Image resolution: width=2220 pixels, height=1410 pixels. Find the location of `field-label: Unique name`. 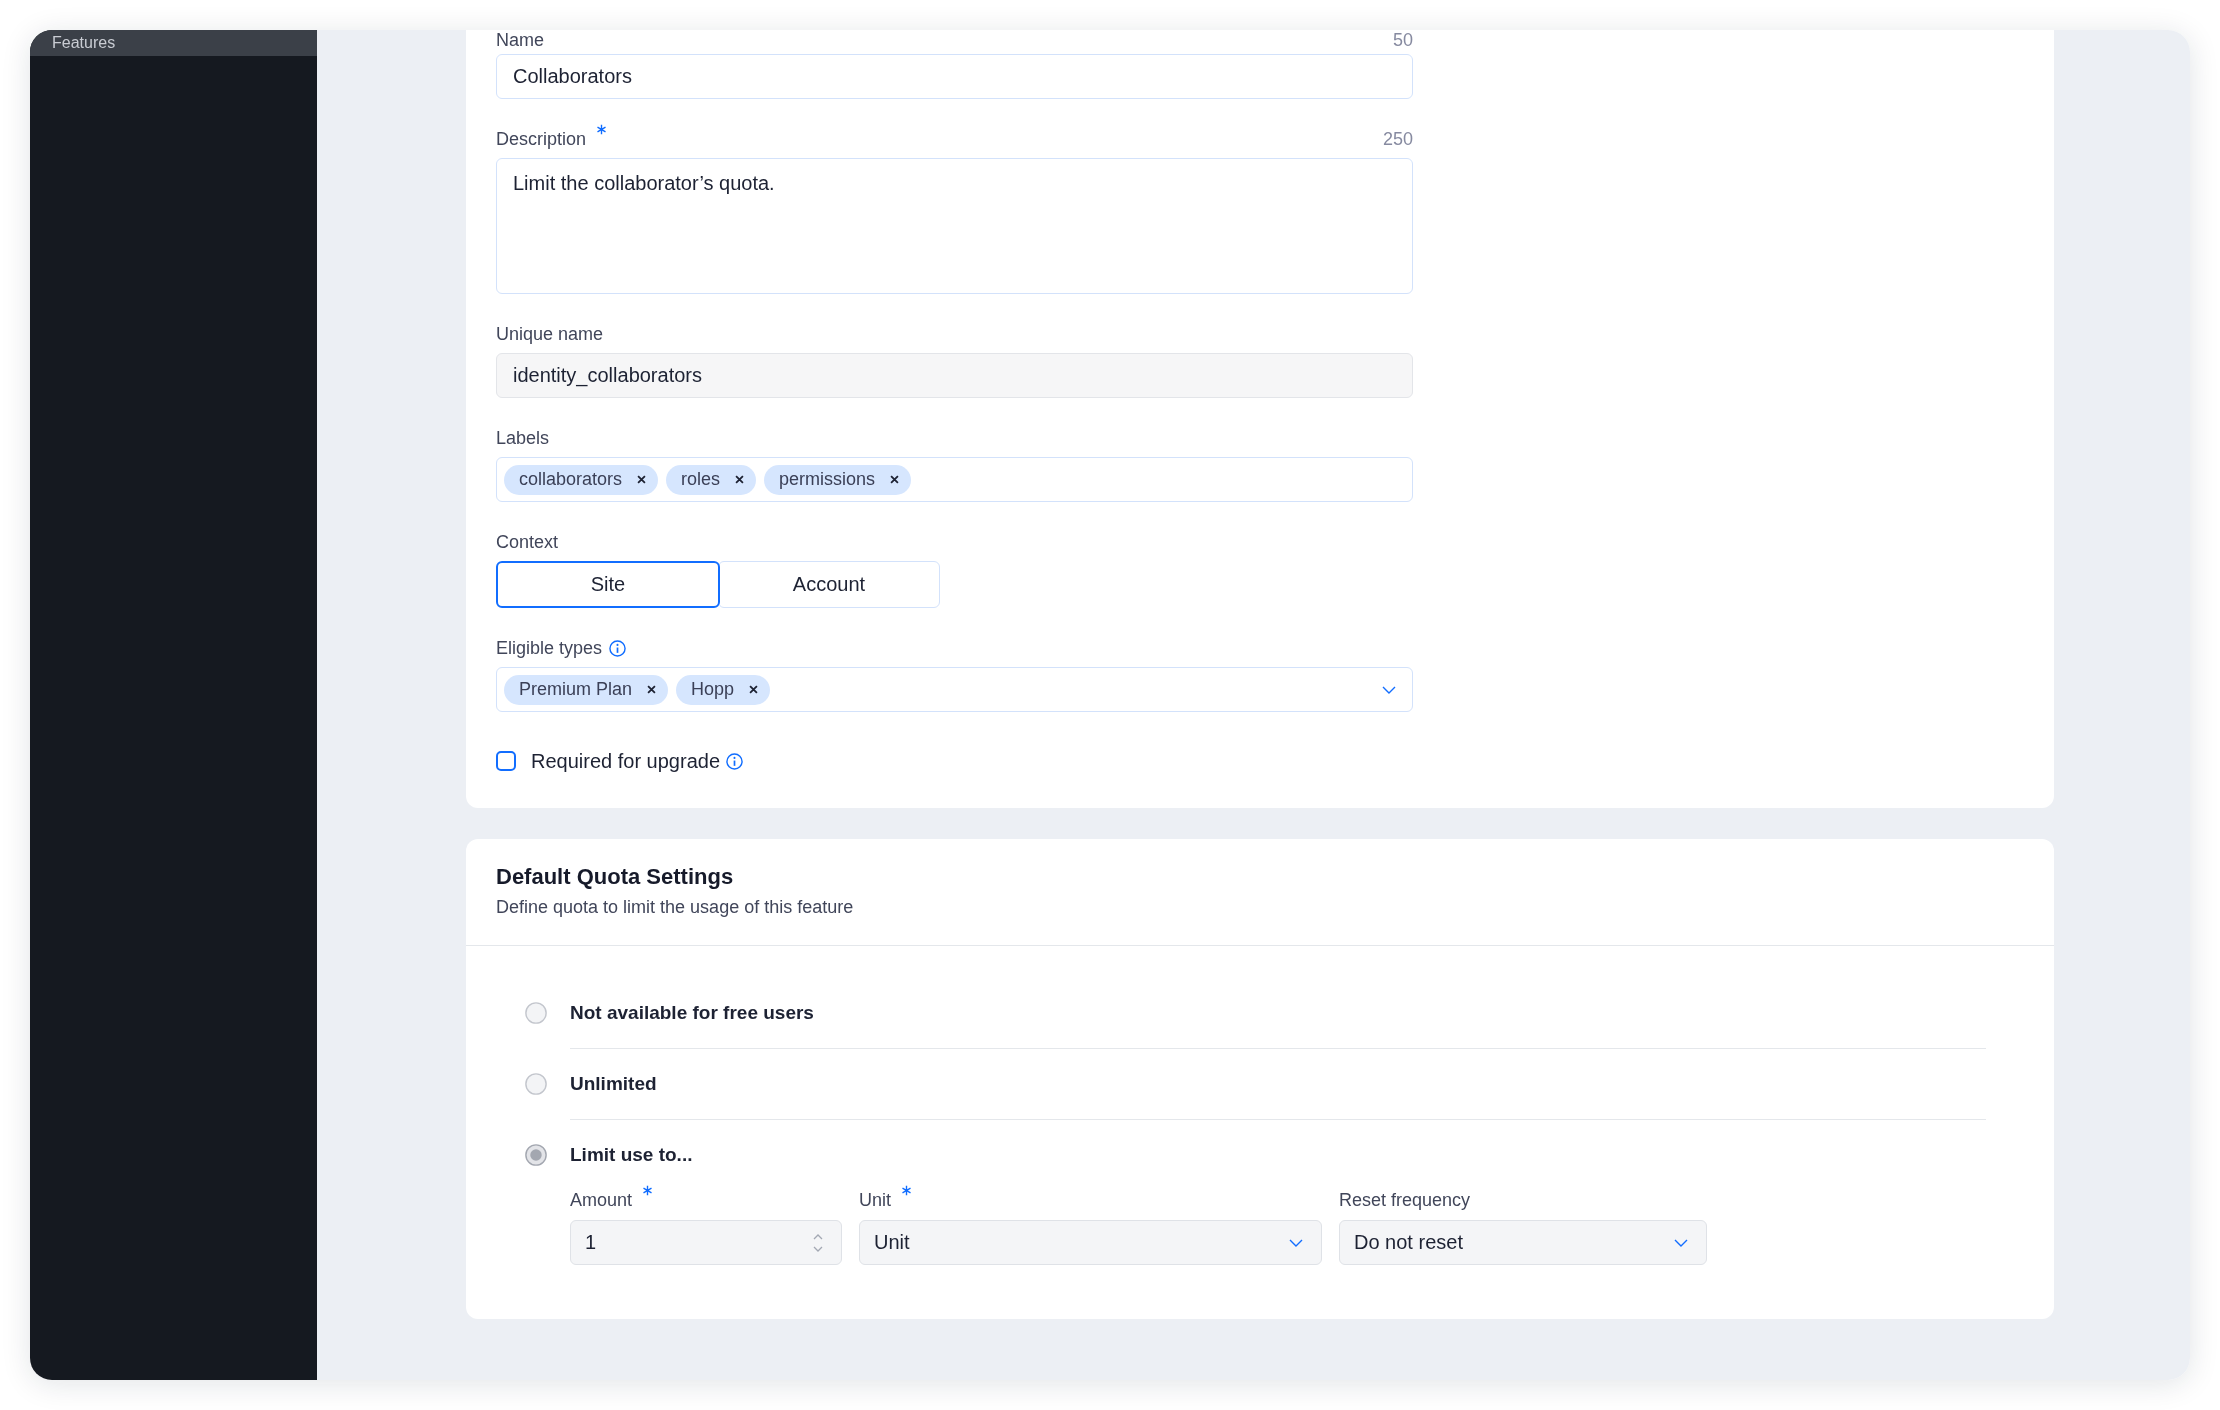

field-label: Unique name is located at coordinates (550, 334).